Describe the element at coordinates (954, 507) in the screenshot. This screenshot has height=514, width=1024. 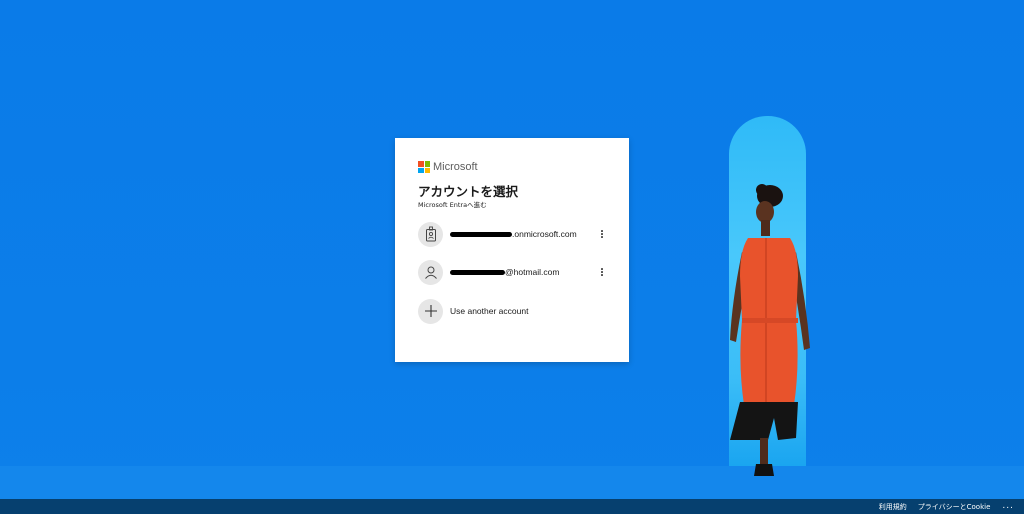
I see `privacy-cookies-link: プライバシーとCookie` at that location.